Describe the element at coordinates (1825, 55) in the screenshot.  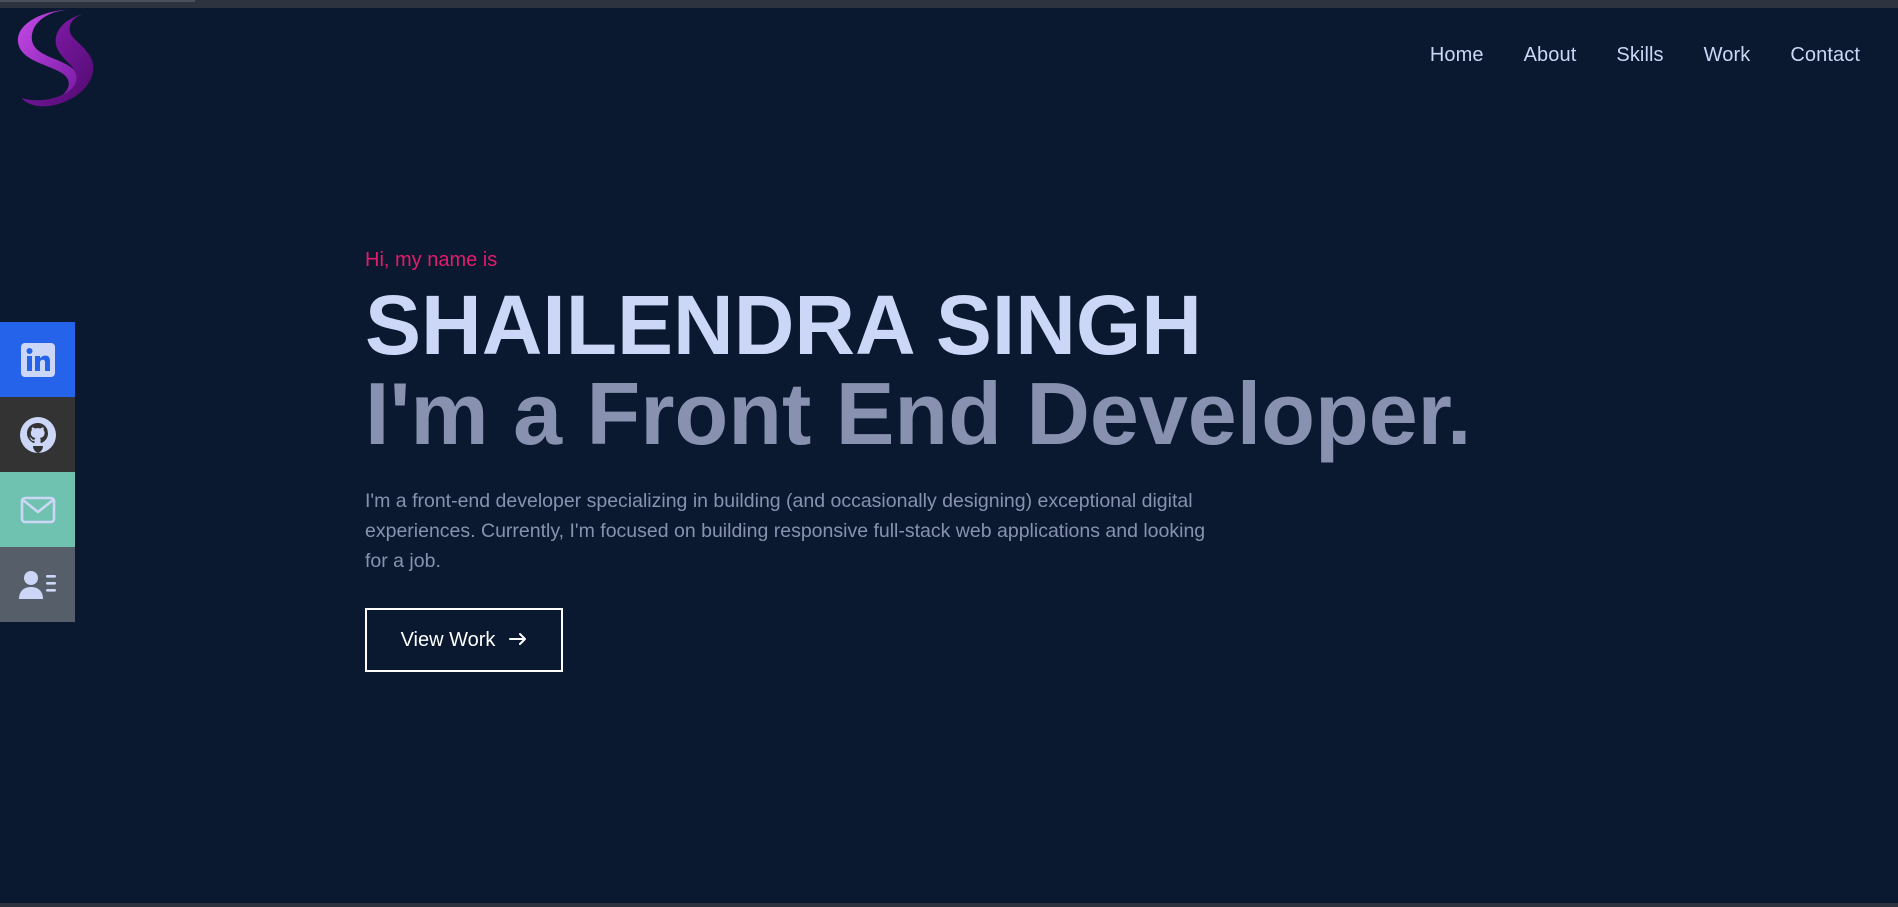
I see `nav-link-contact: Contact` at that location.